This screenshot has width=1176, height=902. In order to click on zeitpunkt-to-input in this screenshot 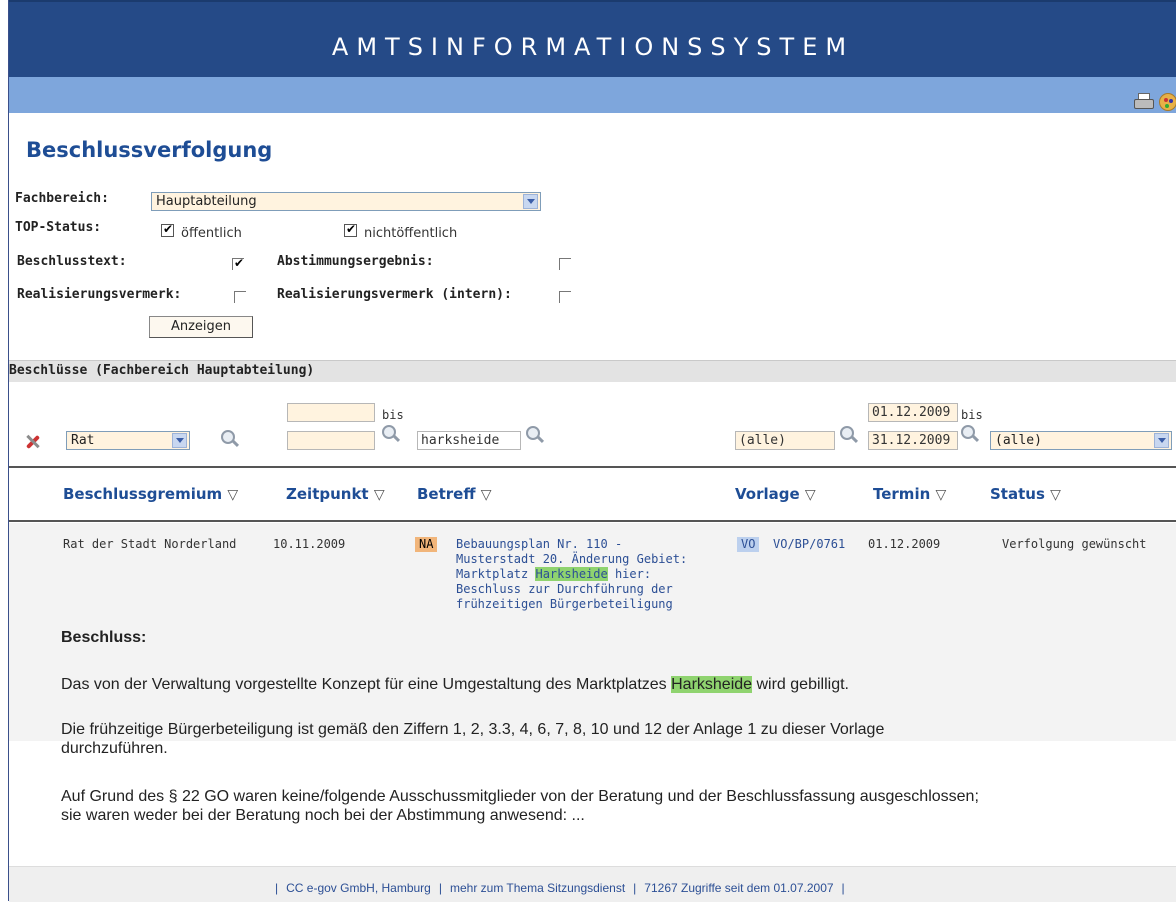, I will do `click(331, 440)`.